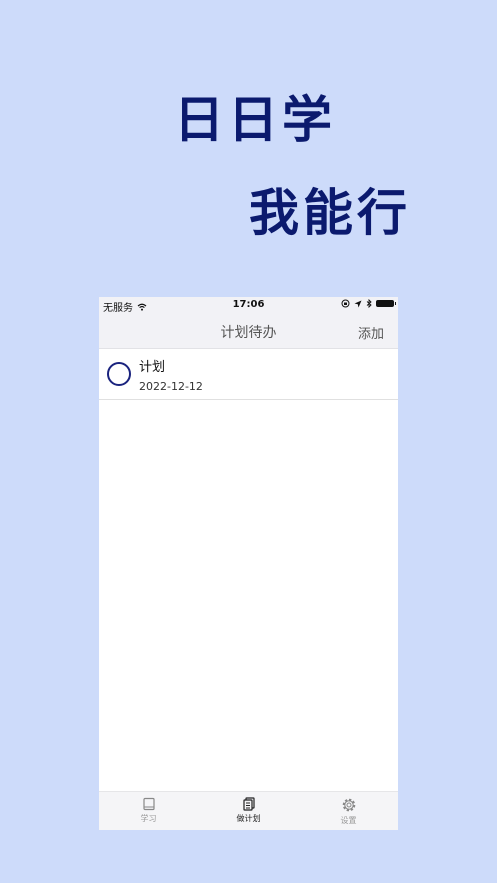 The width and height of the screenshot is (497, 883). Describe the element at coordinates (371, 332) in the screenshot. I see `add-button: 添加` at that location.